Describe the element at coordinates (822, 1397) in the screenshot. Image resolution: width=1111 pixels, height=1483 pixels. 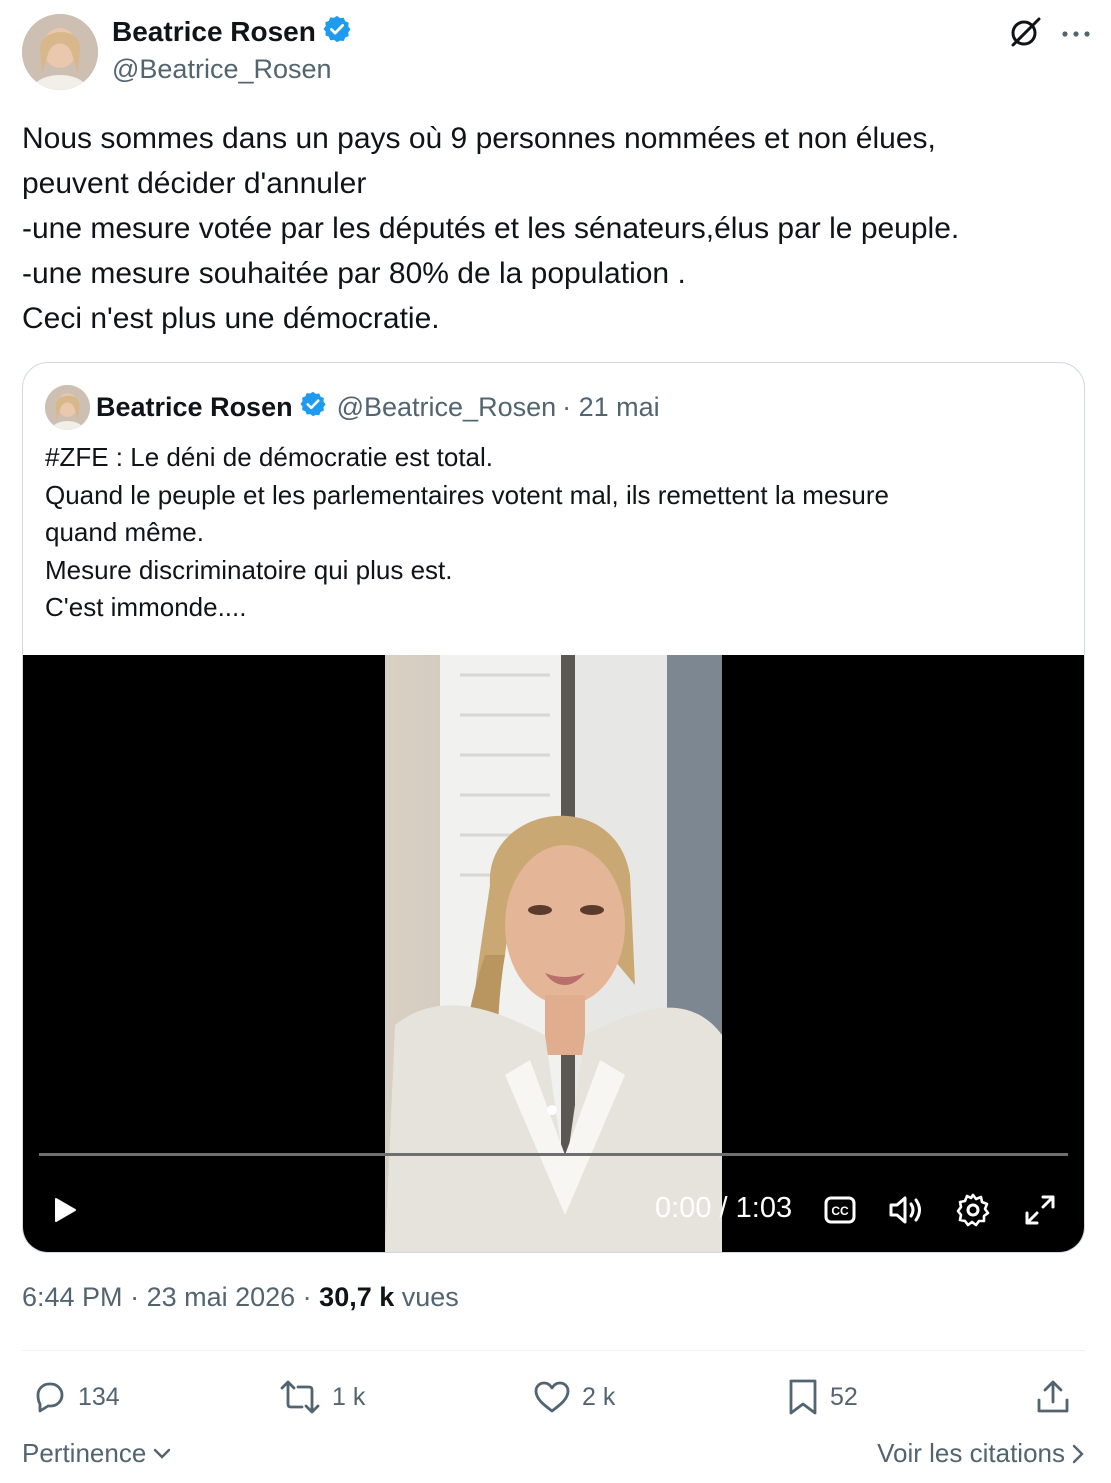
I see `bookmark-button: 52` at that location.